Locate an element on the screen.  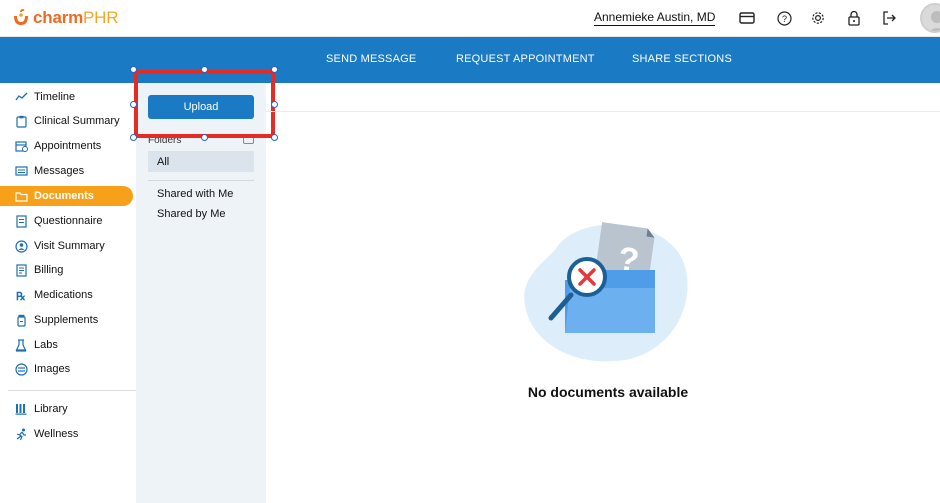
image-icon is located at coordinates (21, 369).